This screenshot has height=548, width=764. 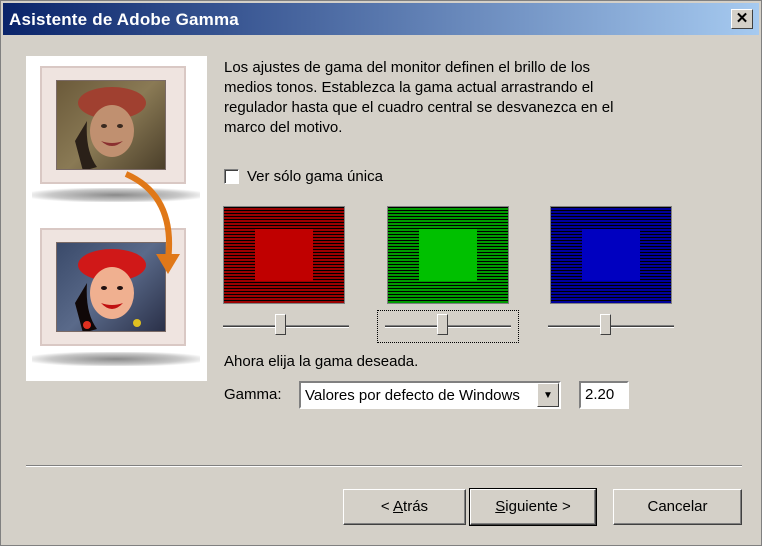 I want to click on gamma-illustration, so click(x=116, y=218).